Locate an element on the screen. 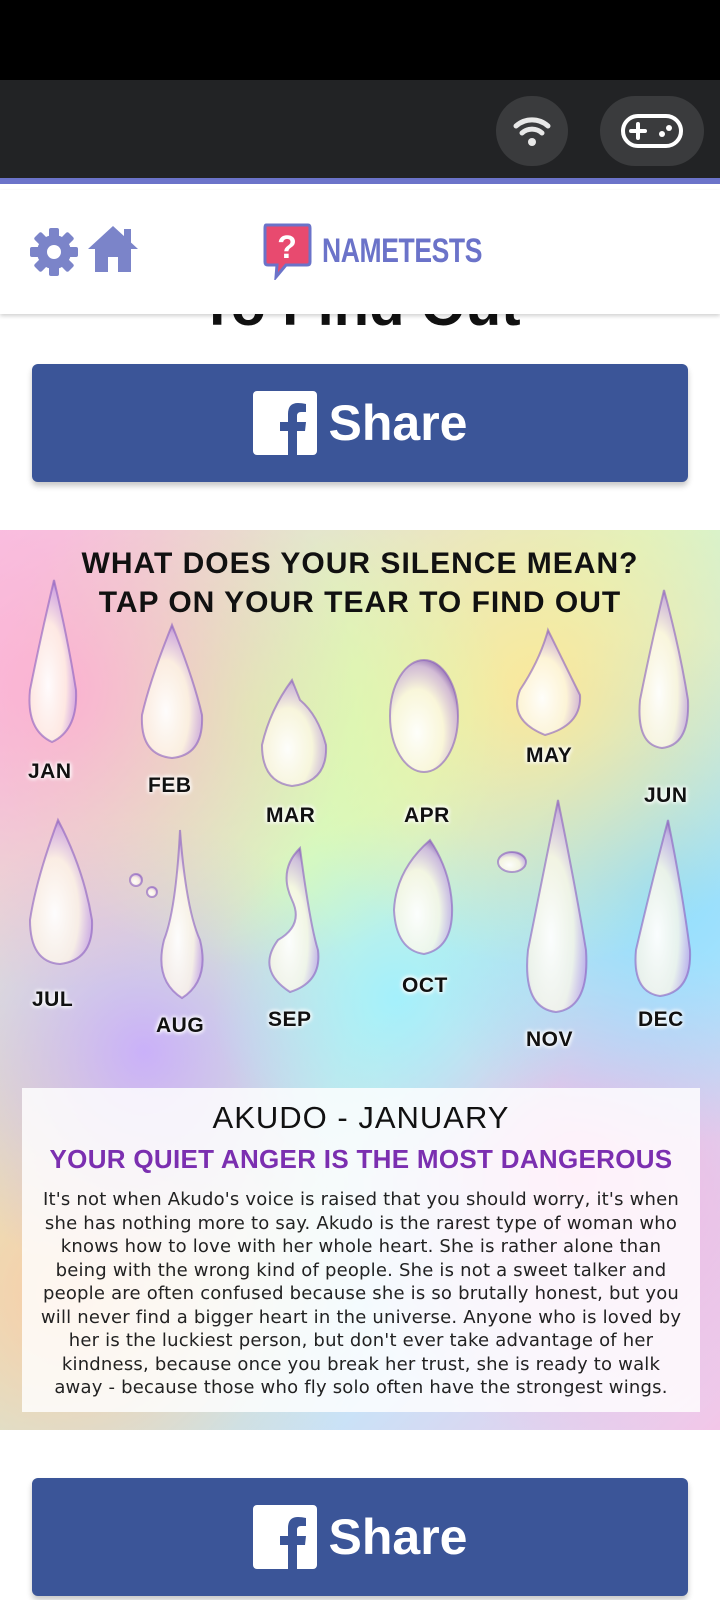 The height and width of the screenshot is (1600, 720). month-label-apr: APR is located at coordinates (427, 816).